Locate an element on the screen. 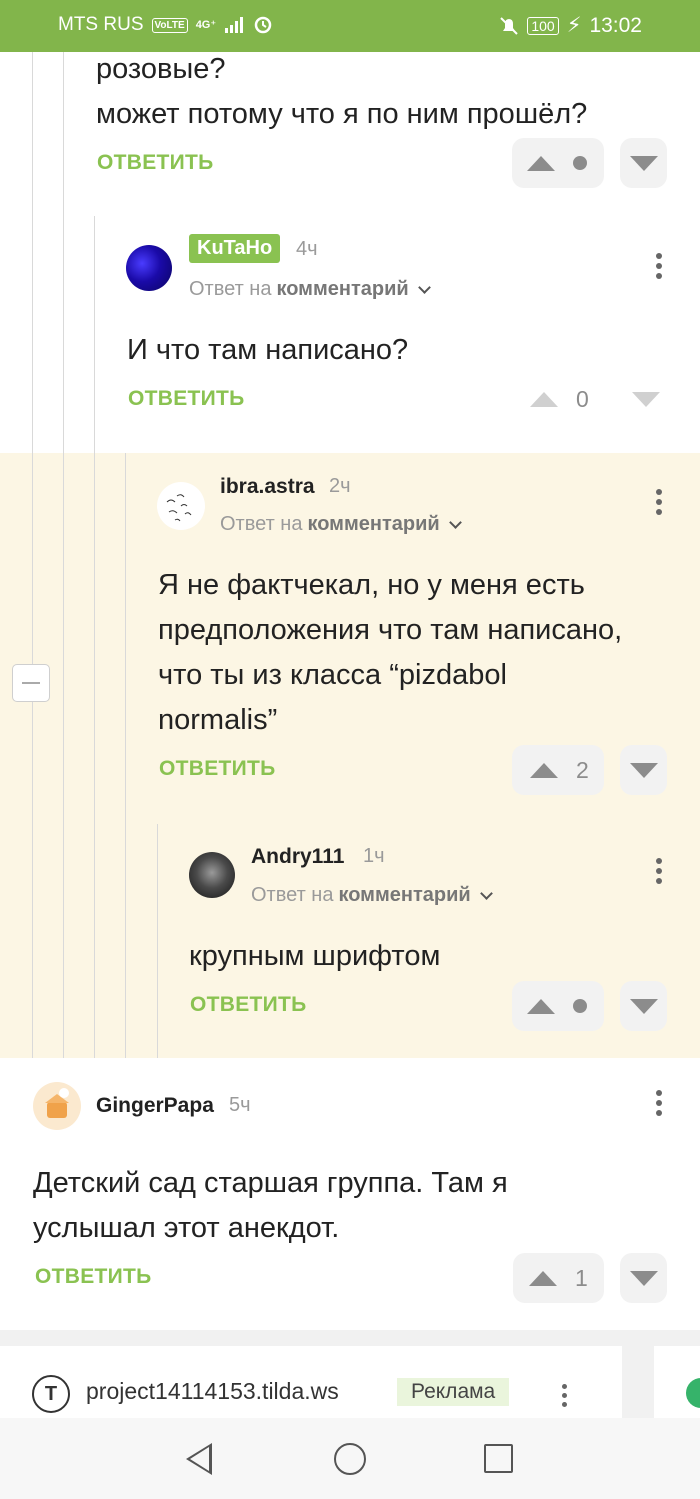 This screenshot has width=700, height=1499. sync-icon is located at coordinates (263, 25).